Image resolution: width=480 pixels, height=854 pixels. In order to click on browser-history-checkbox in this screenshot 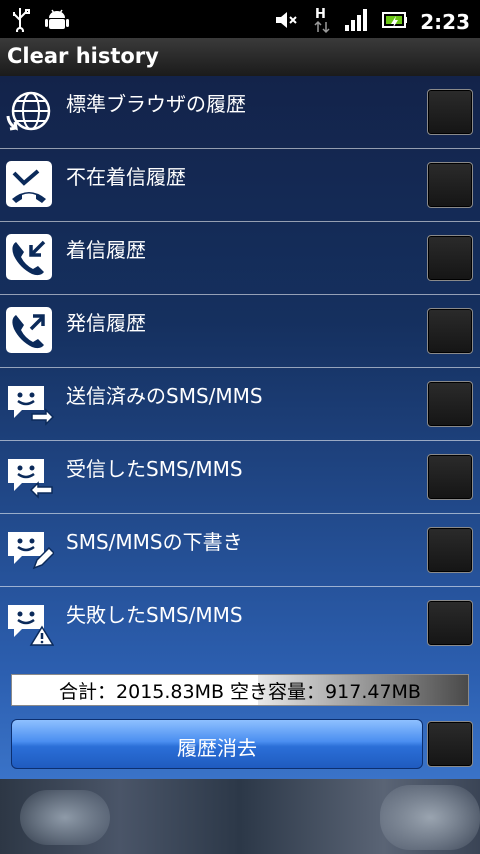, I will do `click(450, 112)`.